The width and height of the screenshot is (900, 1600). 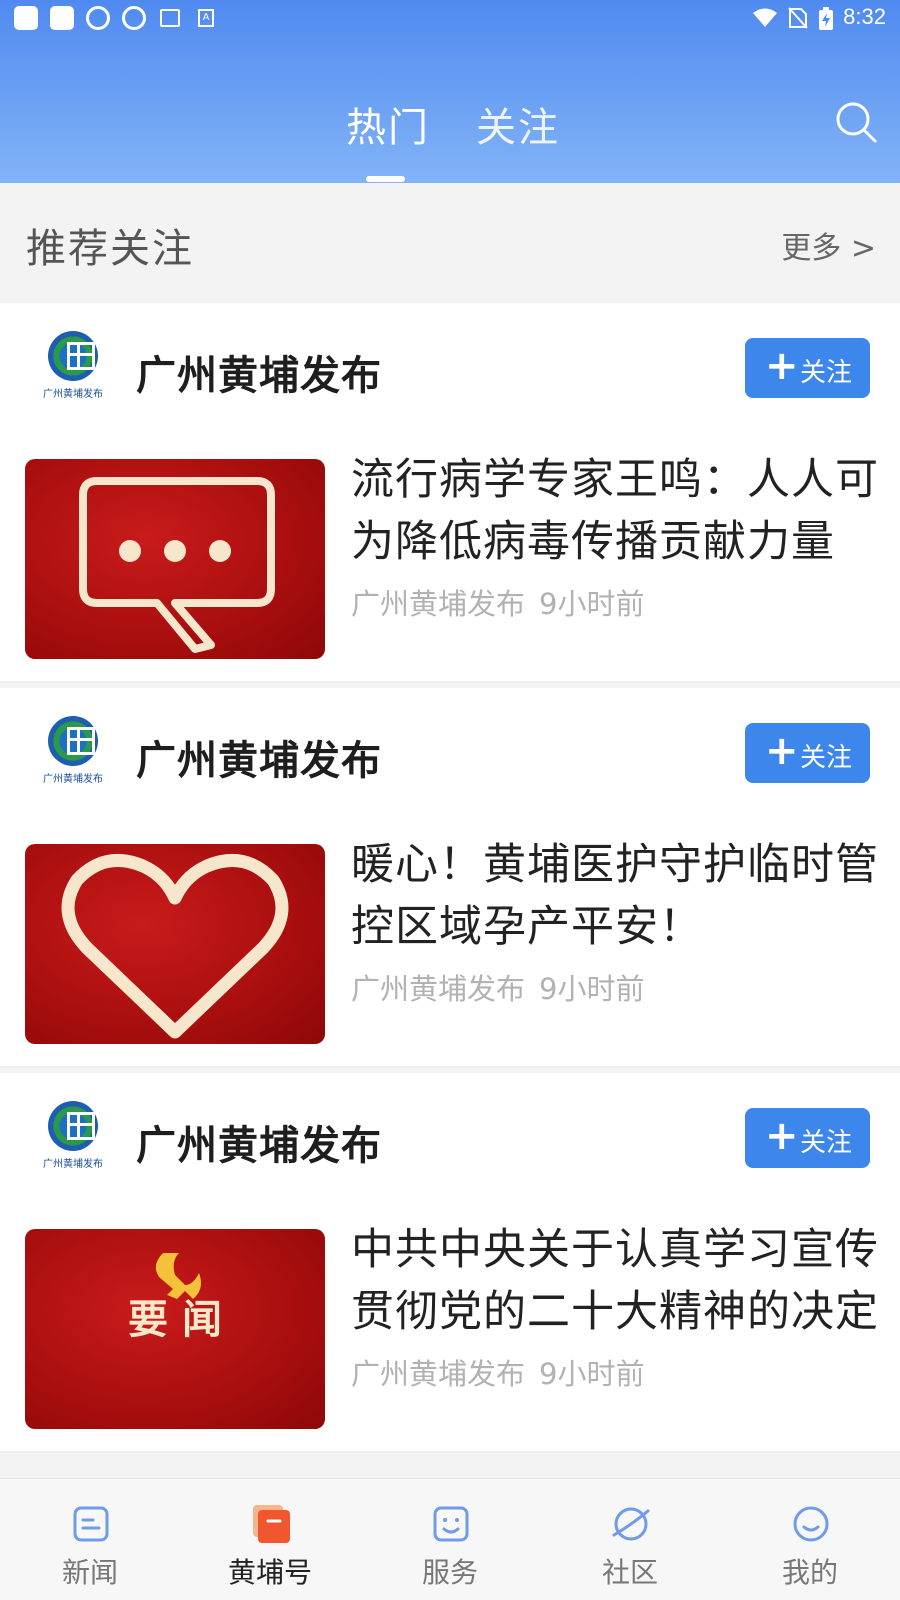 I want to click on image-icon, so click(x=170, y=18).